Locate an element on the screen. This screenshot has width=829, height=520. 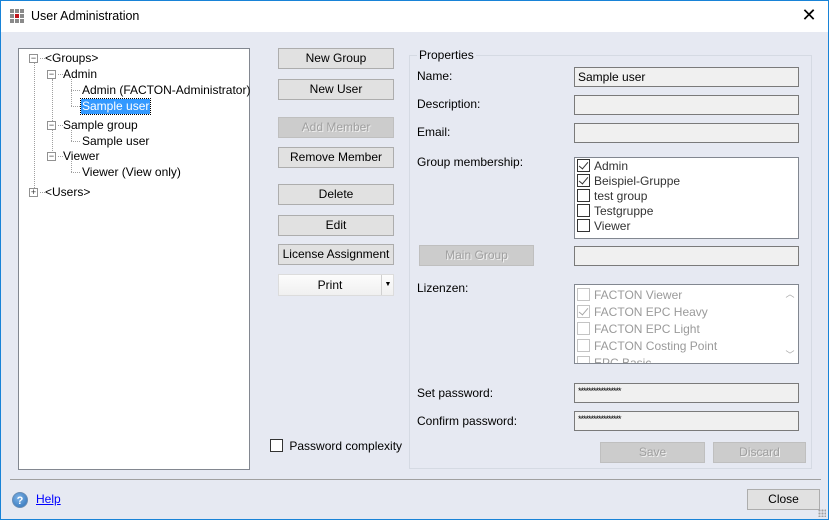
password-complexity-option: Password complexity is located at coordinates (336, 445).